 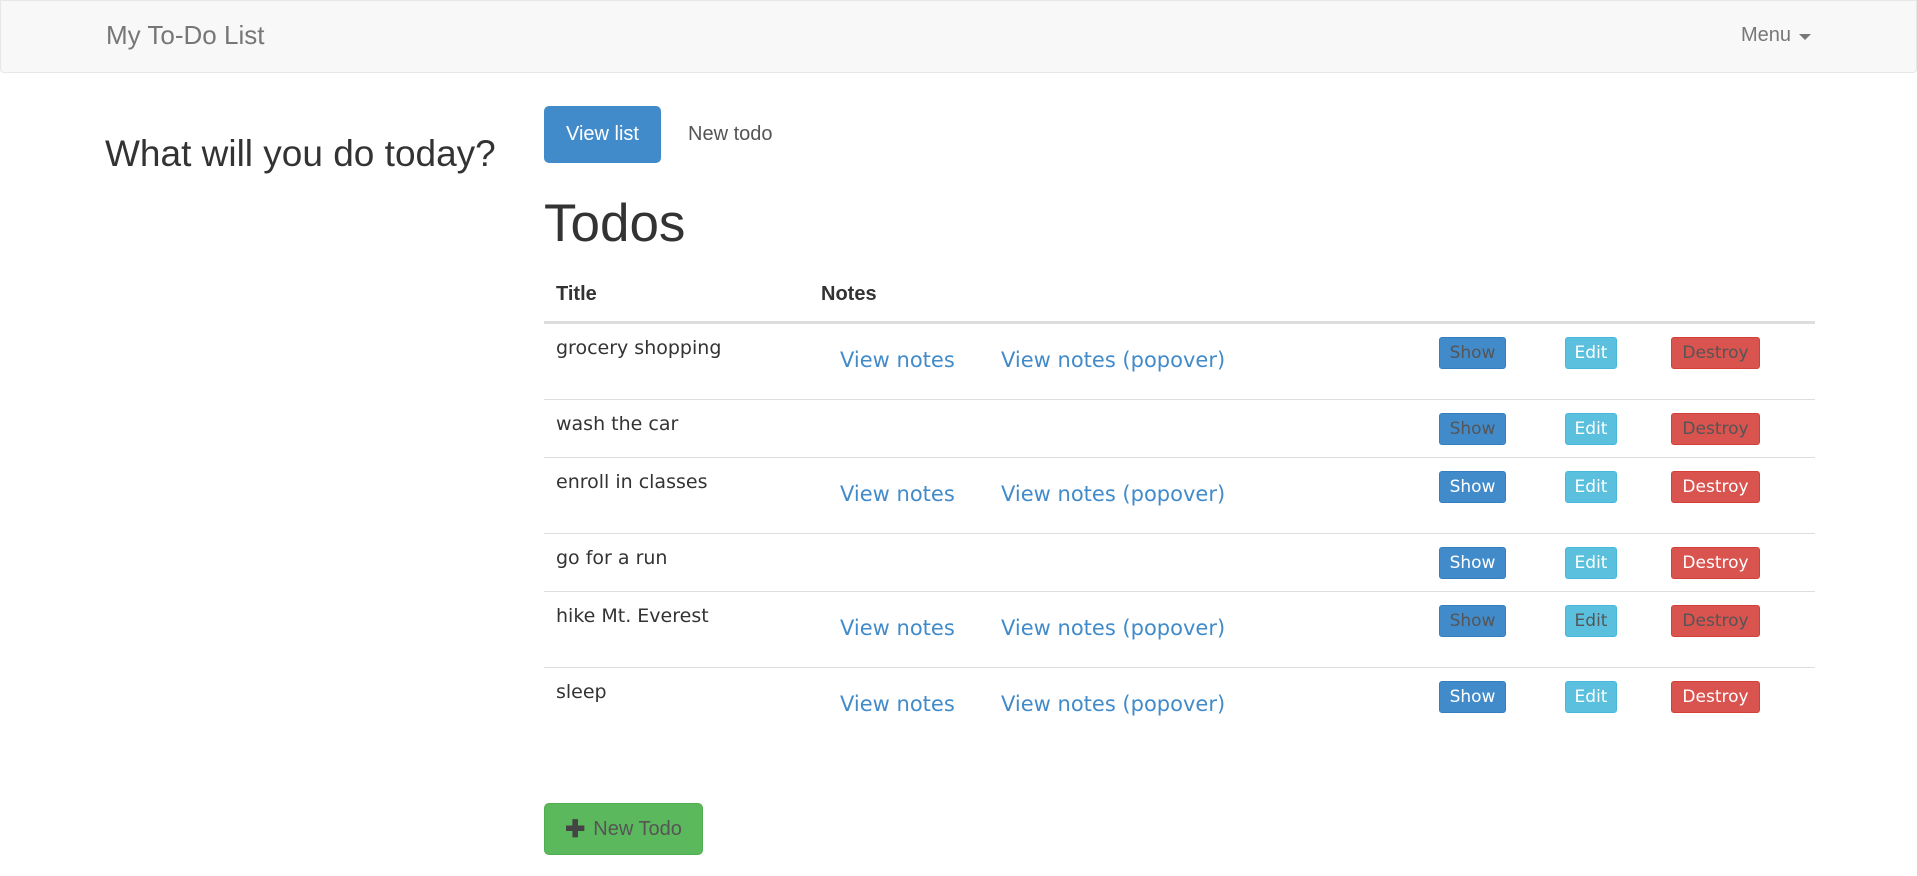 I want to click on caret-down-icon, so click(x=1805, y=37).